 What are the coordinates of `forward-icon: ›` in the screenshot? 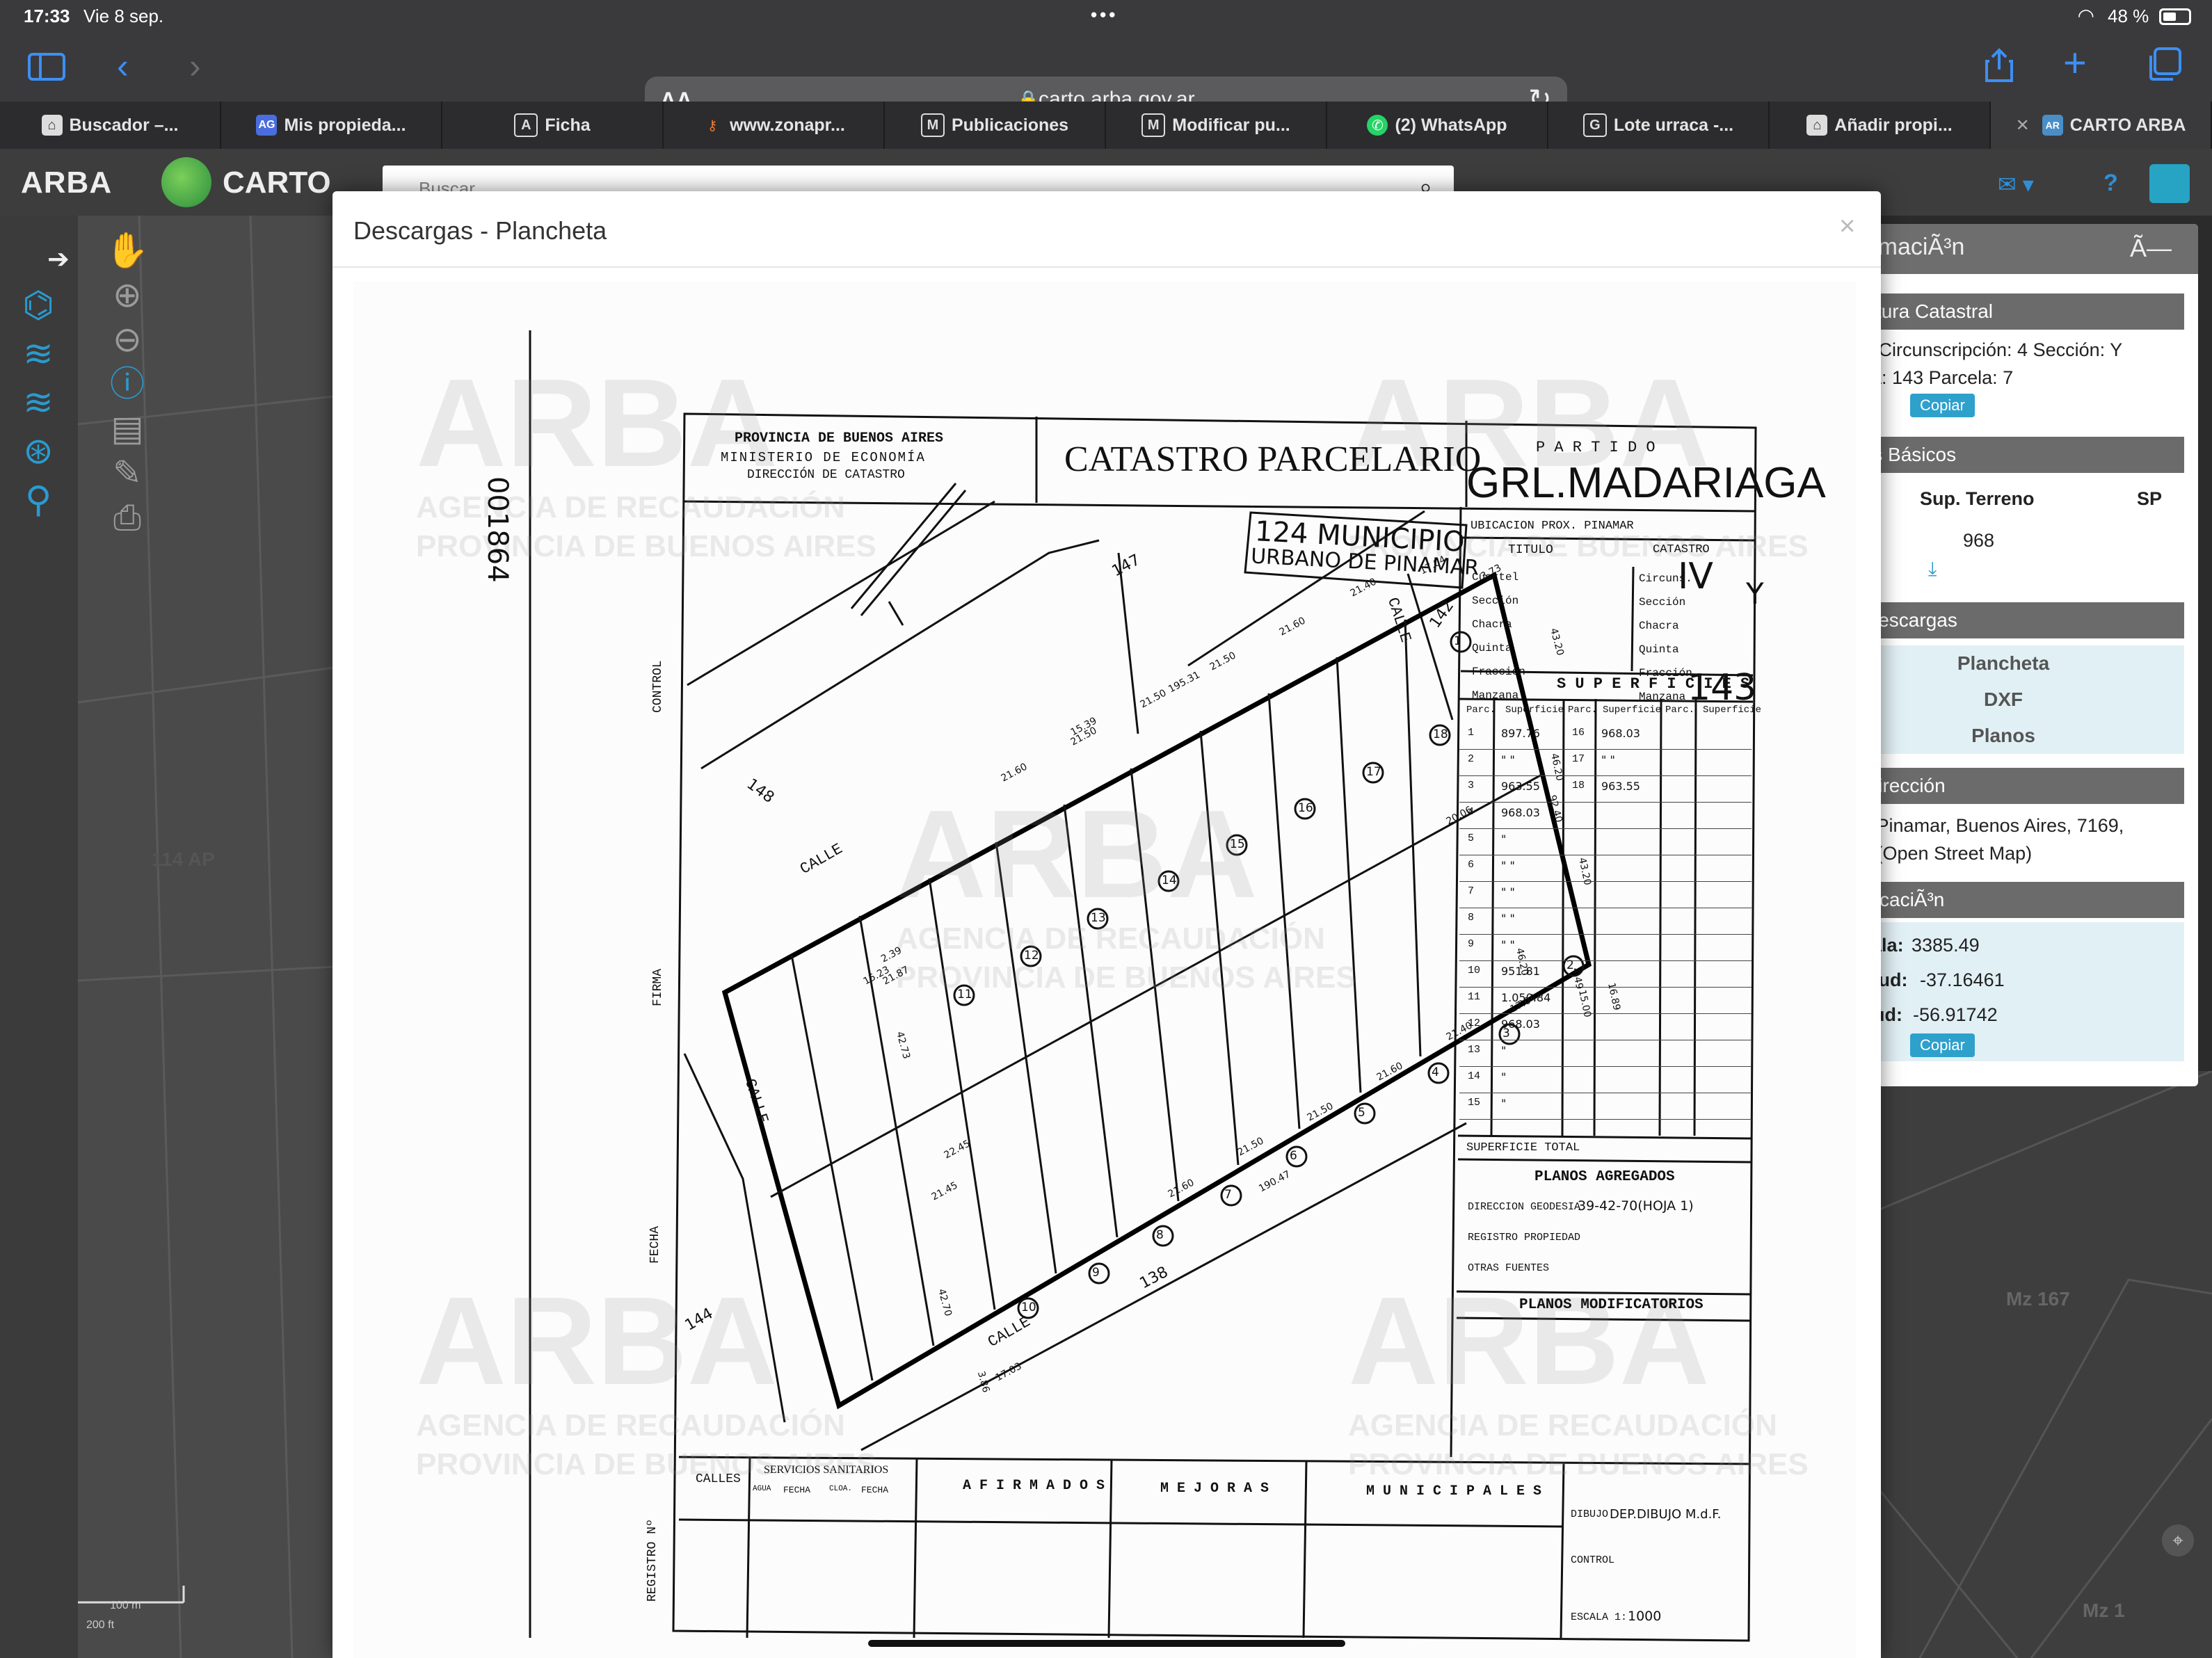 It's located at (195, 66).